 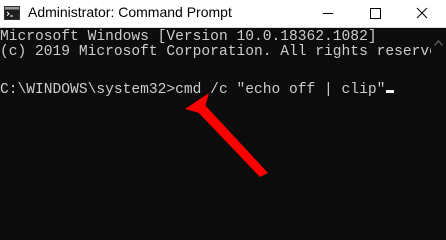 What do you see at coordinates (12, 13) in the screenshot?
I see `cmd-icon` at bounding box center [12, 13].